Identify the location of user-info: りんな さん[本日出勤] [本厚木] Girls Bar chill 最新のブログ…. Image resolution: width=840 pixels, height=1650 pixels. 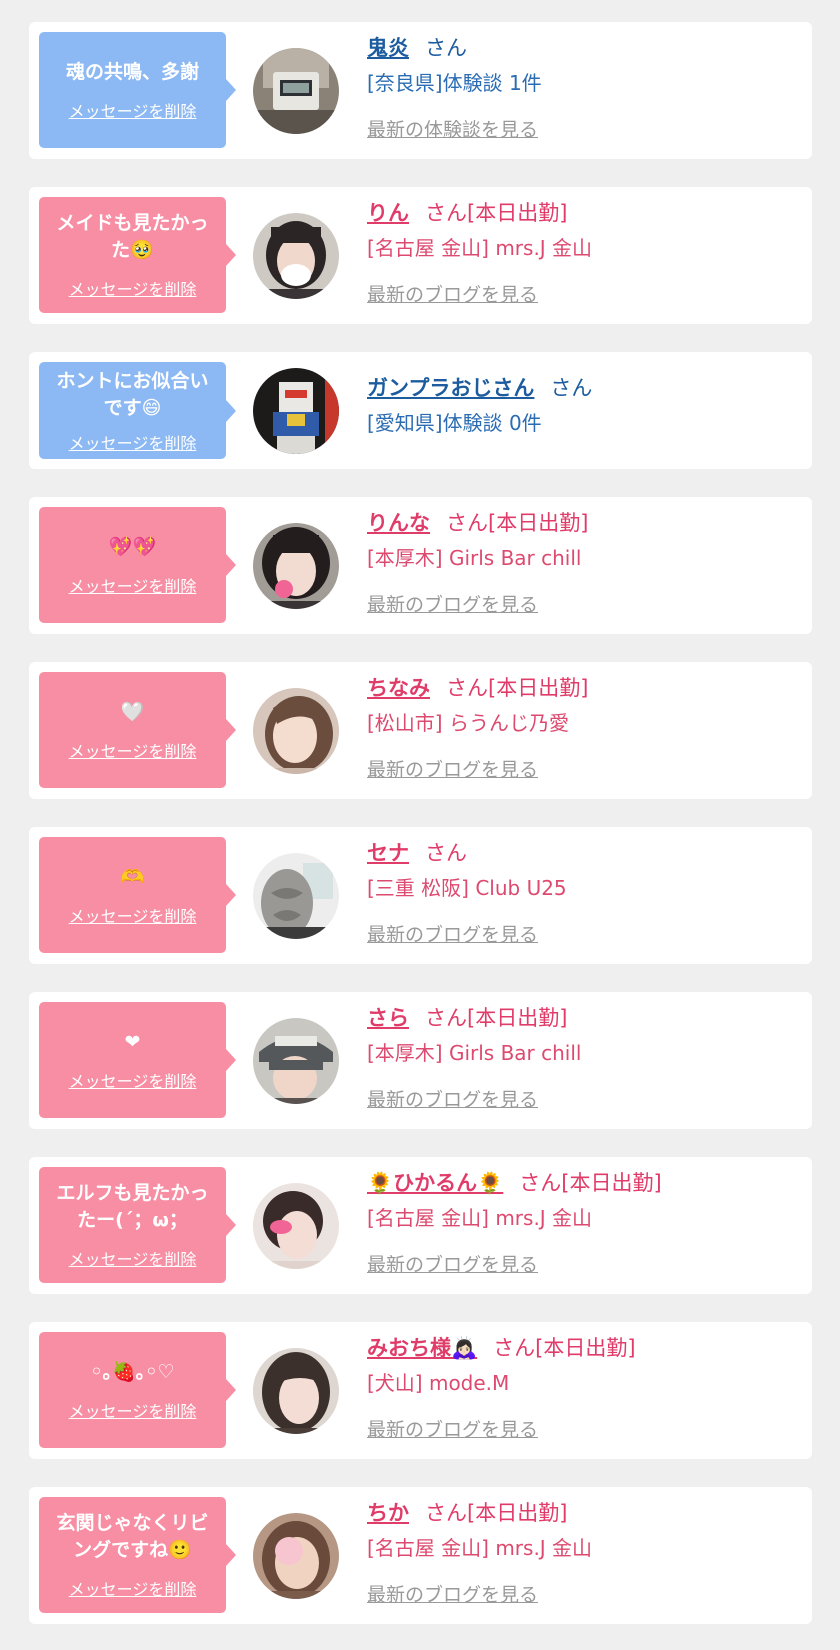
(584, 562).